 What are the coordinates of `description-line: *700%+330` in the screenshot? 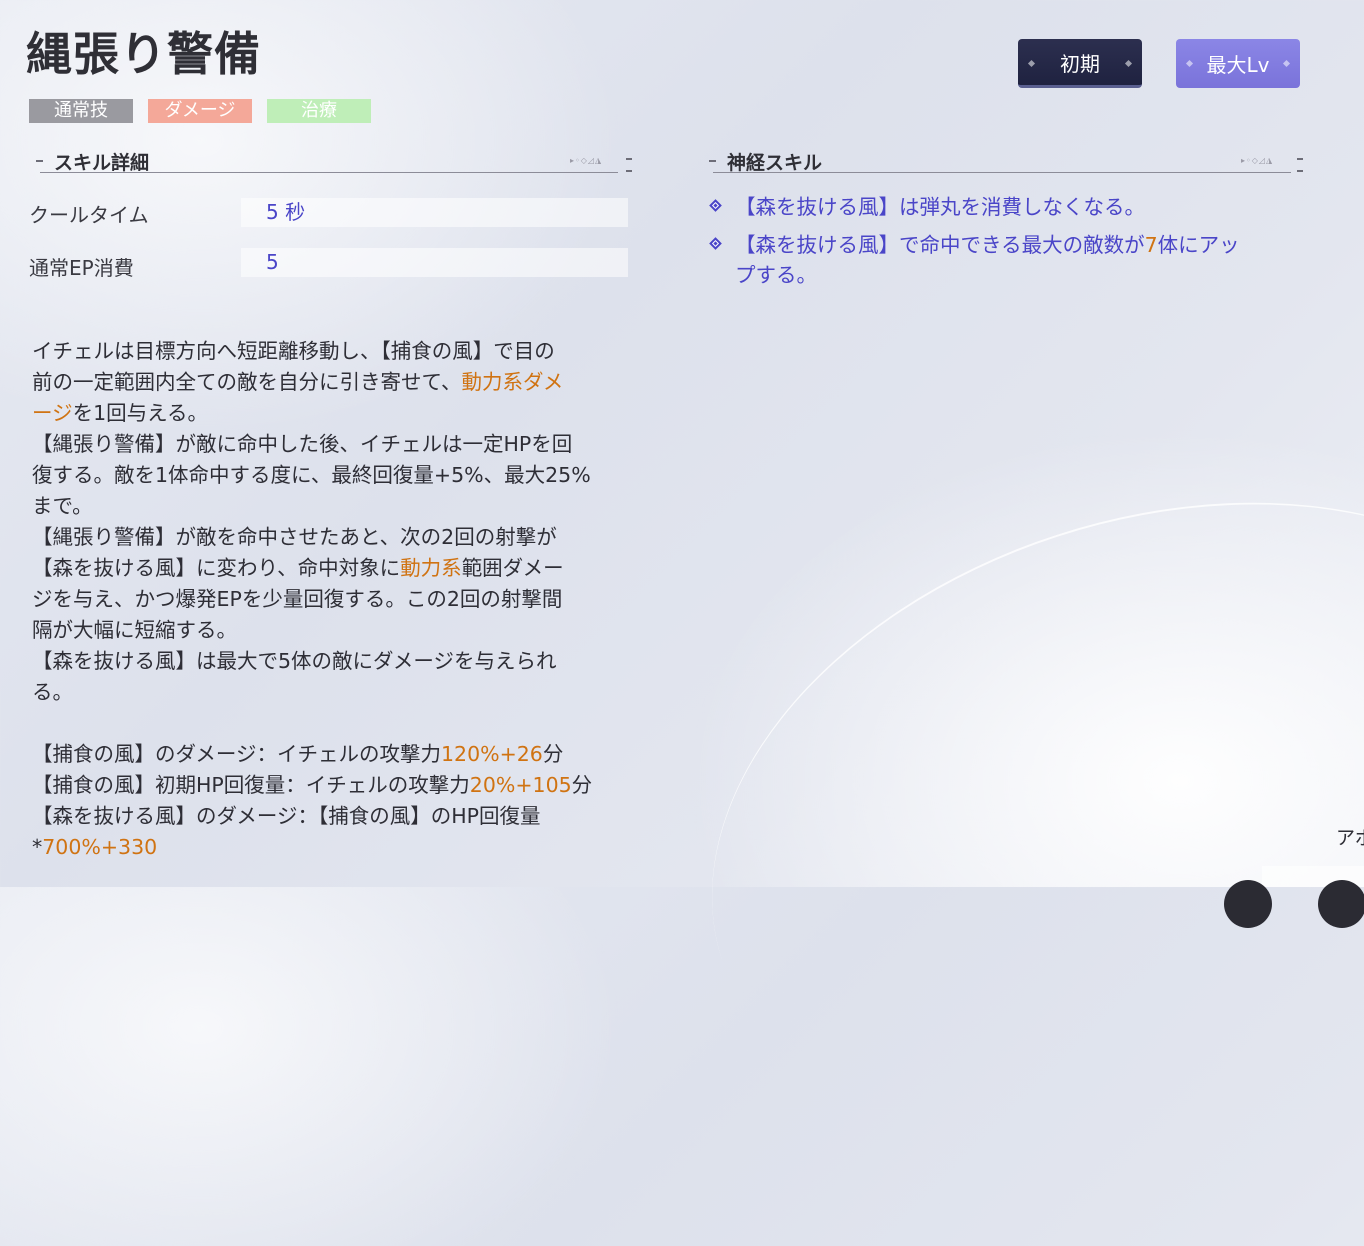 It's located at (95, 847).